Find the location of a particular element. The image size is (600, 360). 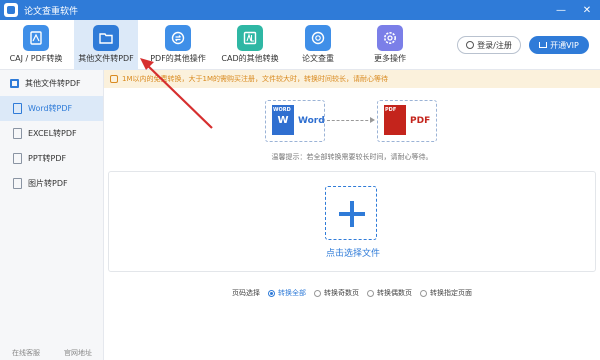

sidebar-header: 其他文件转PDF is located at coordinates (51, 83).